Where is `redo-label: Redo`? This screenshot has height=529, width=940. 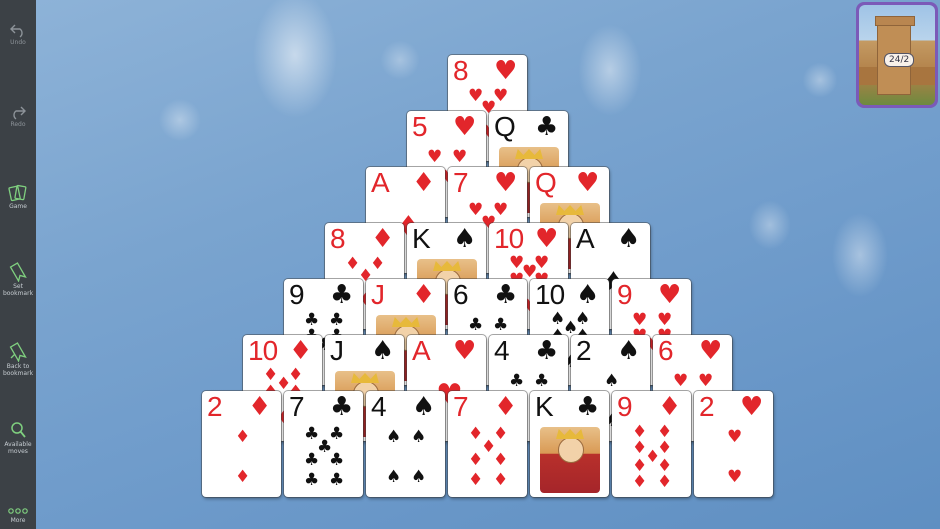 redo-label: Redo is located at coordinates (18, 124).